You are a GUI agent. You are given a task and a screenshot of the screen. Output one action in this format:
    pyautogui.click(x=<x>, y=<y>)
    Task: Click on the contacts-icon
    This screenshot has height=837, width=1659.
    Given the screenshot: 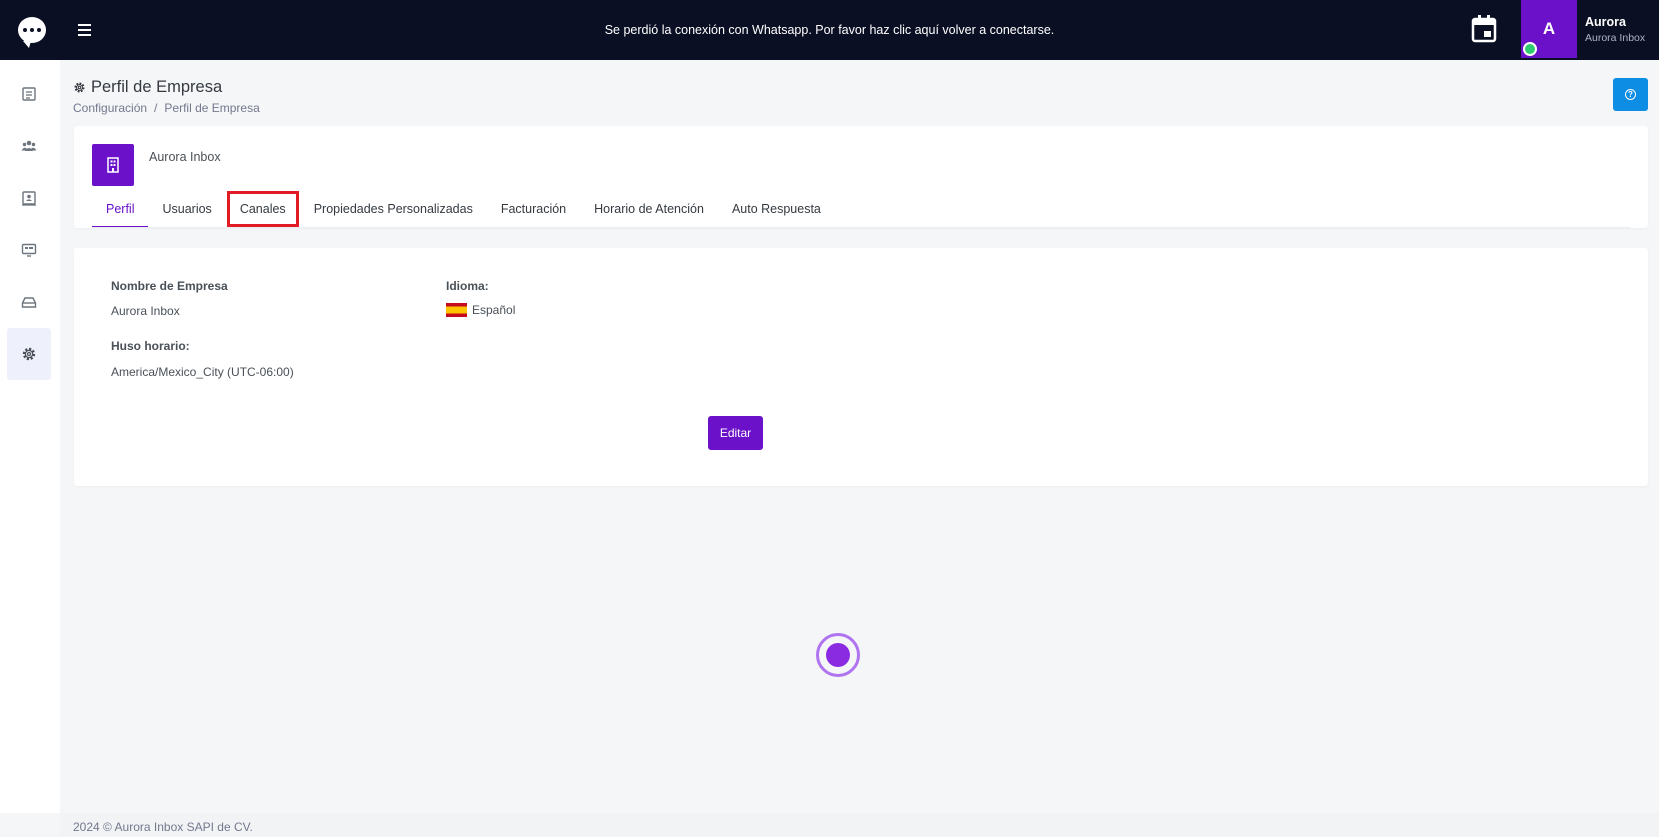 What is the action you would take?
    pyautogui.click(x=29, y=198)
    